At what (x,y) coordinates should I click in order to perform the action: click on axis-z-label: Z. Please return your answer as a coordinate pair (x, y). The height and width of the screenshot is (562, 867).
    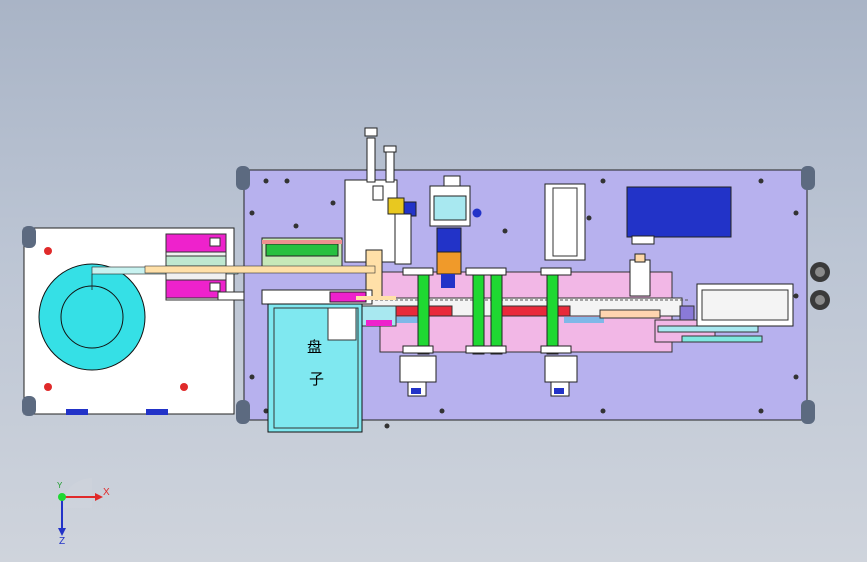
    Looking at the image, I should click on (62, 541).